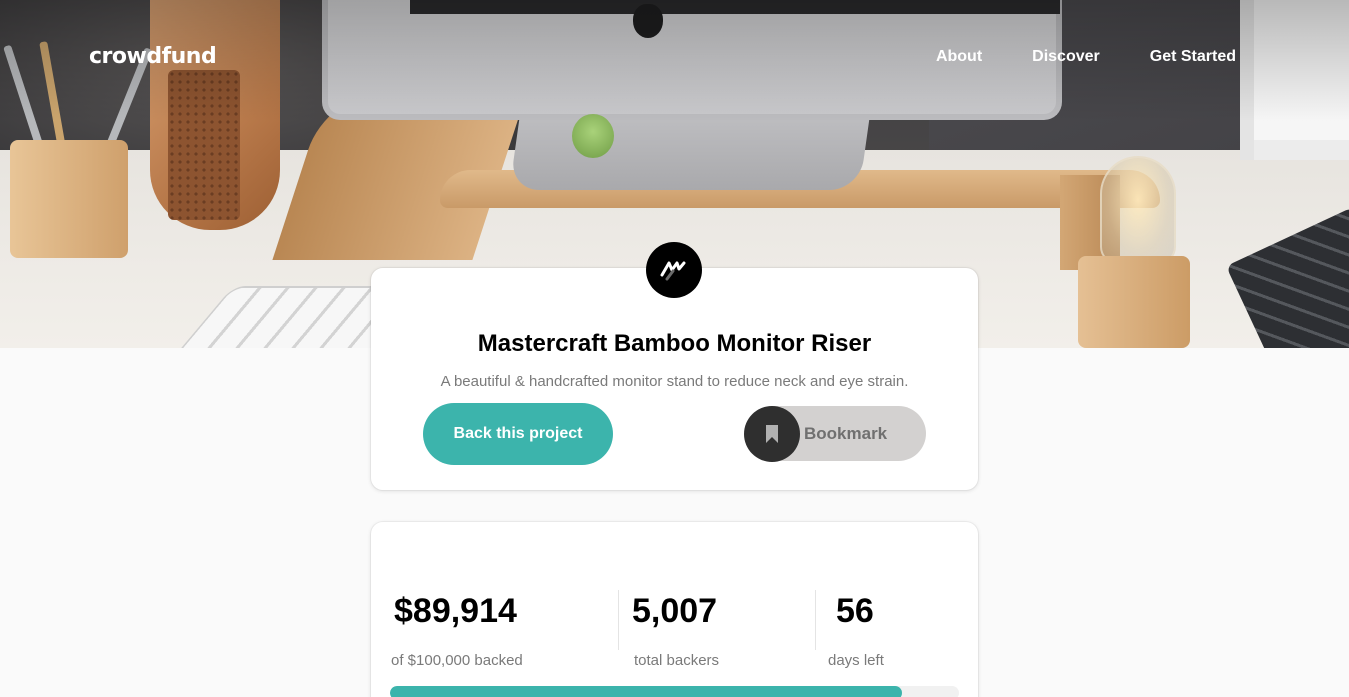 The width and height of the screenshot is (1349, 697). What do you see at coordinates (675, 611) in the screenshot?
I see `stat-total-backers: 5,007` at bounding box center [675, 611].